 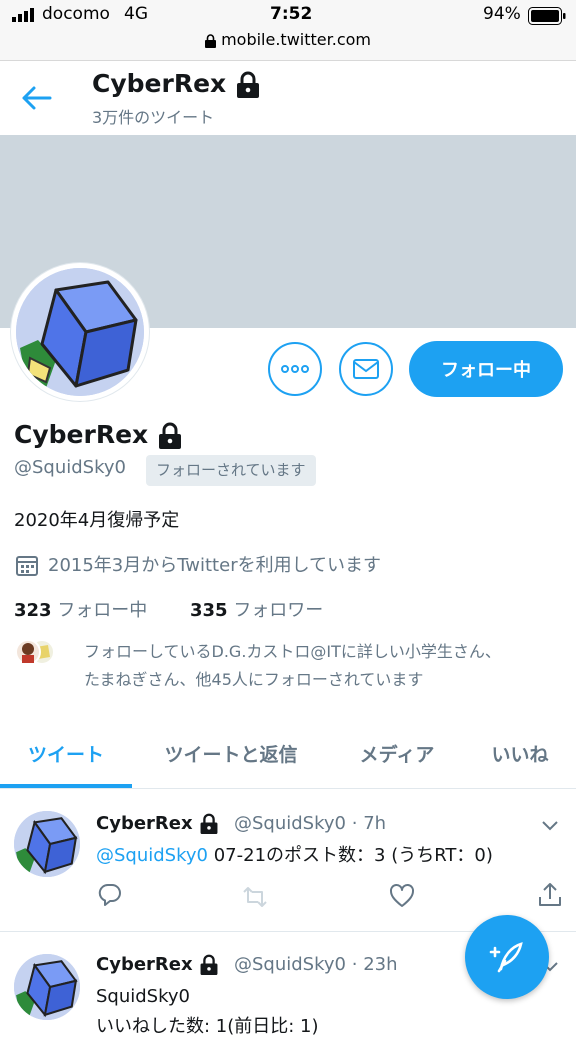 I want to click on tweet-meta: @SquidSky0 · 7h, so click(x=310, y=823).